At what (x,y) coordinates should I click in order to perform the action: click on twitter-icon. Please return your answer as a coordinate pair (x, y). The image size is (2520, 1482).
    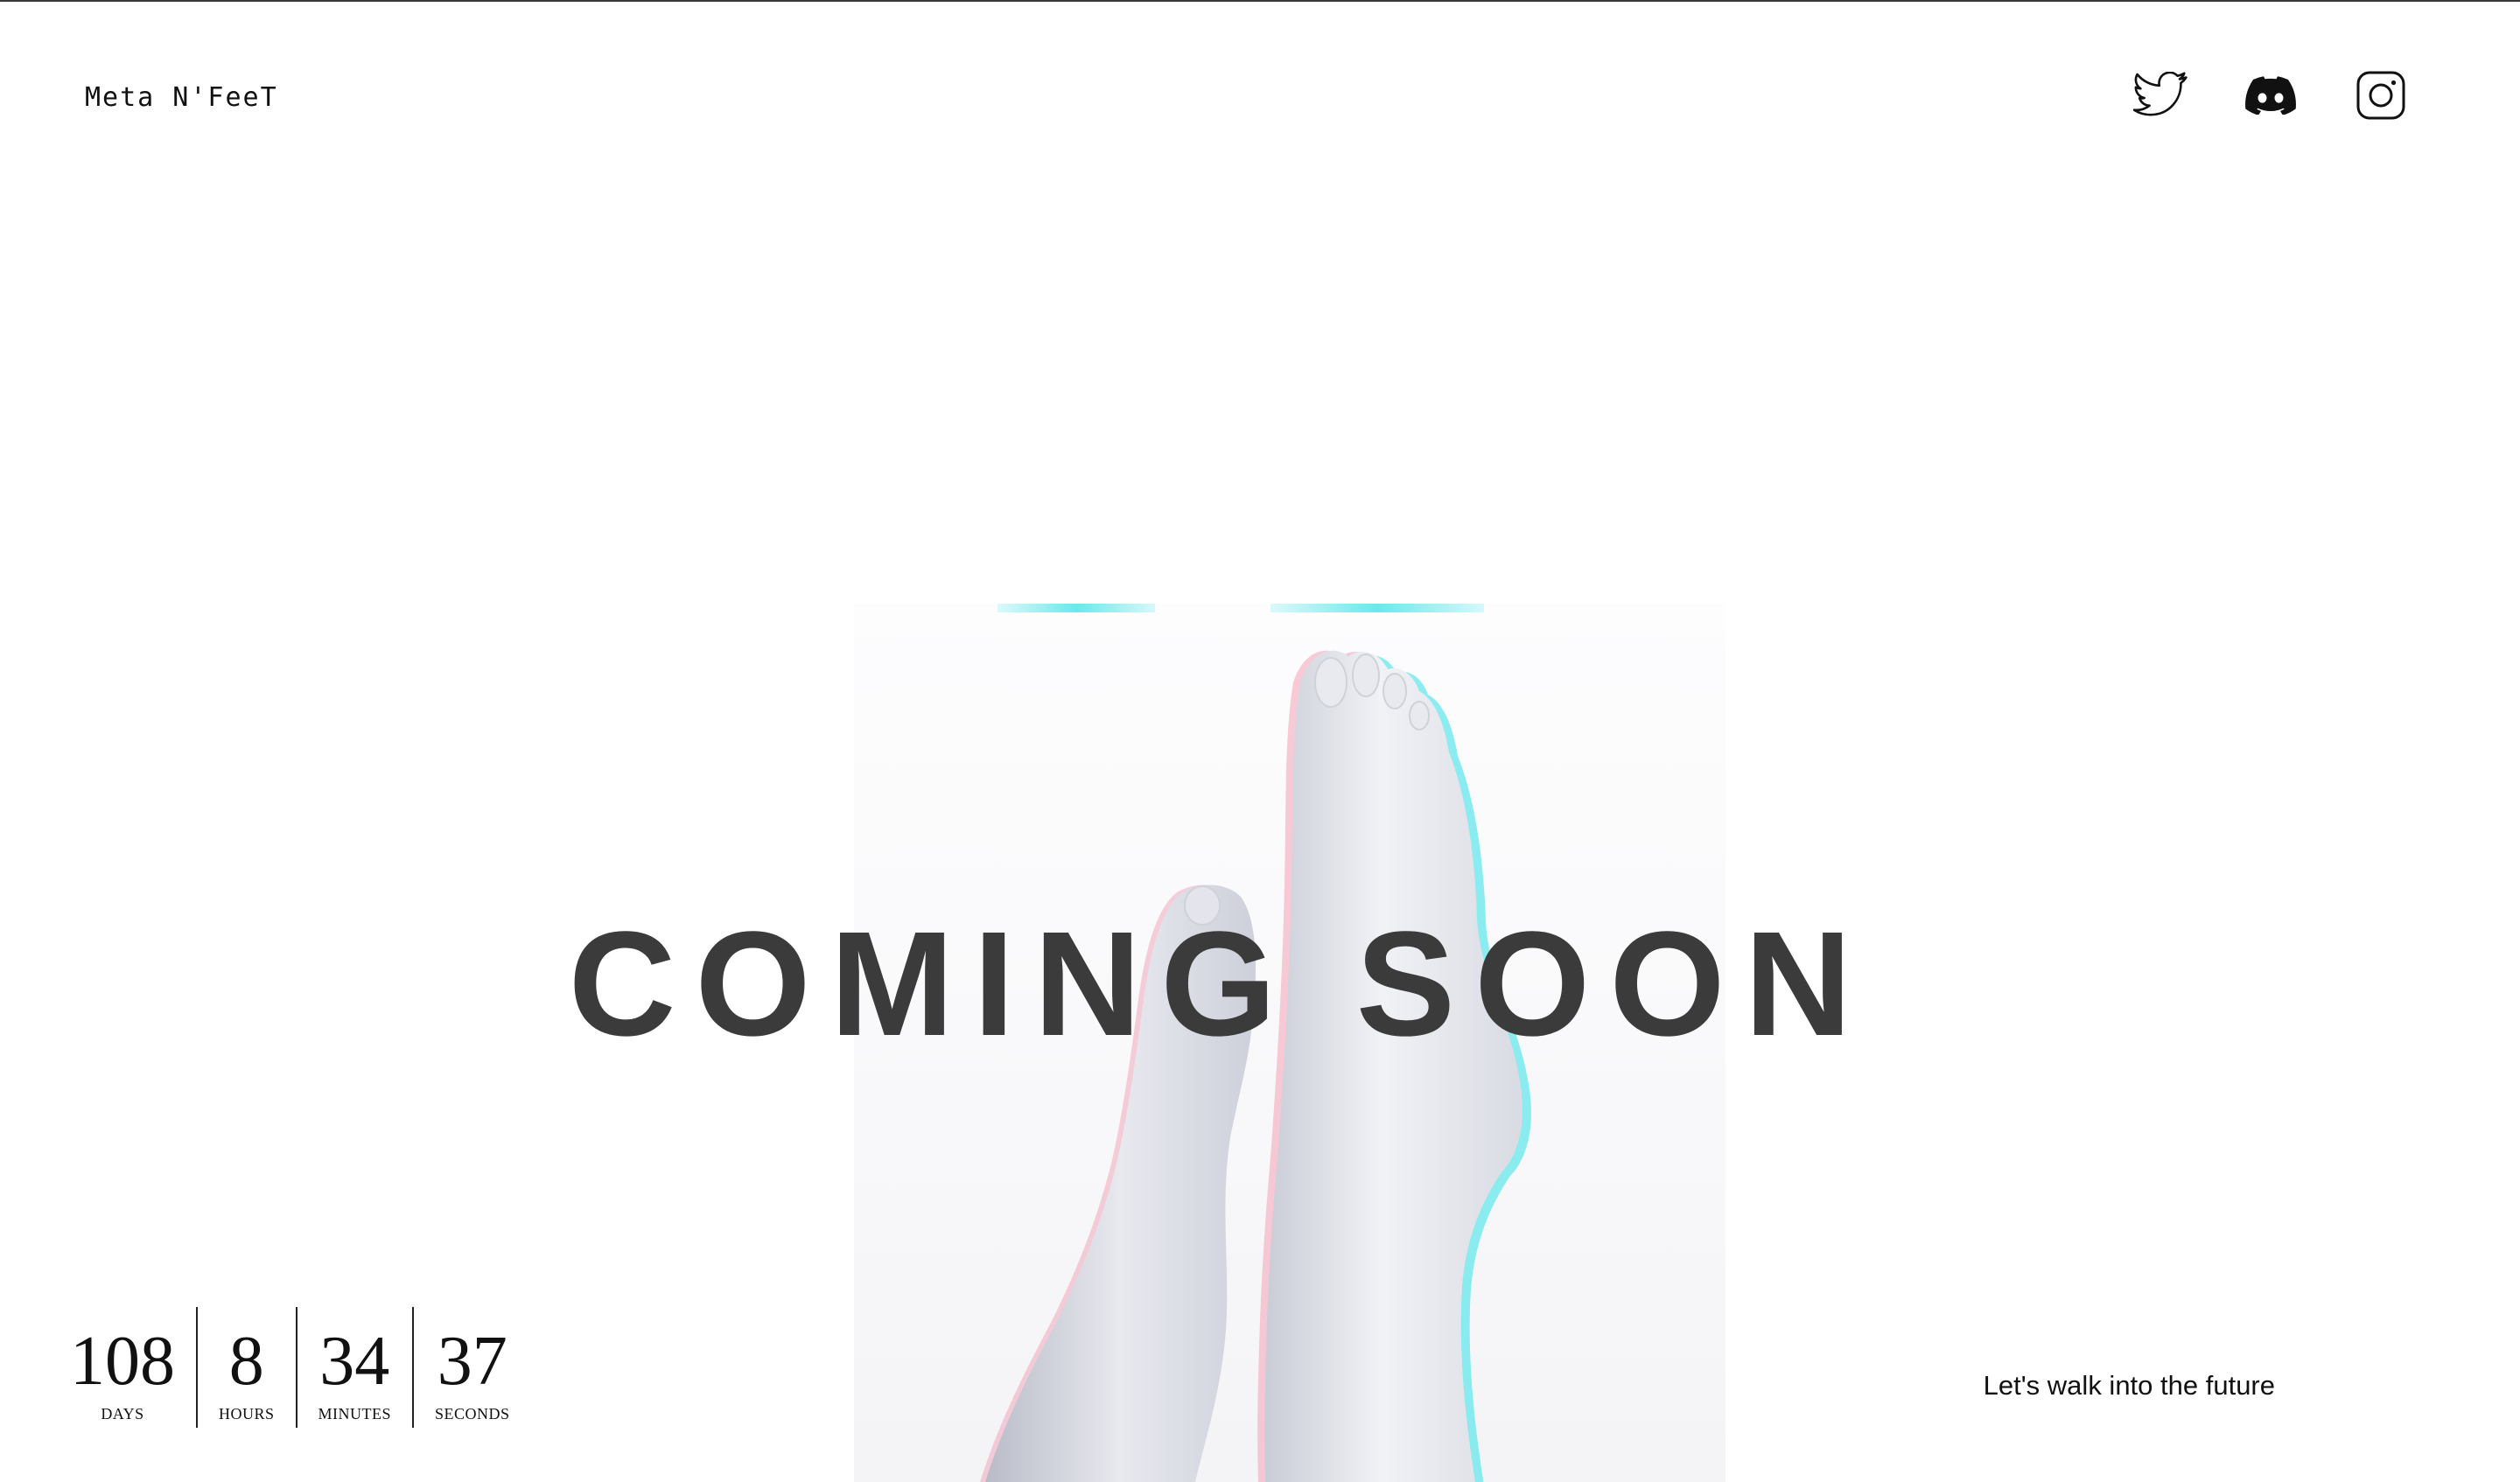
    Looking at the image, I should click on (2160, 95).